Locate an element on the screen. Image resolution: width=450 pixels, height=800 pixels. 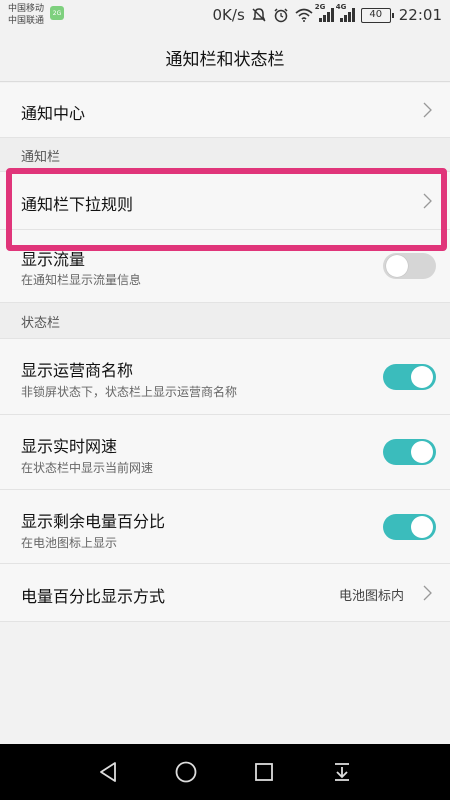
notification-pulldown-rule-label: 通知栏下拉规则 is located at coordinates (77, 204).